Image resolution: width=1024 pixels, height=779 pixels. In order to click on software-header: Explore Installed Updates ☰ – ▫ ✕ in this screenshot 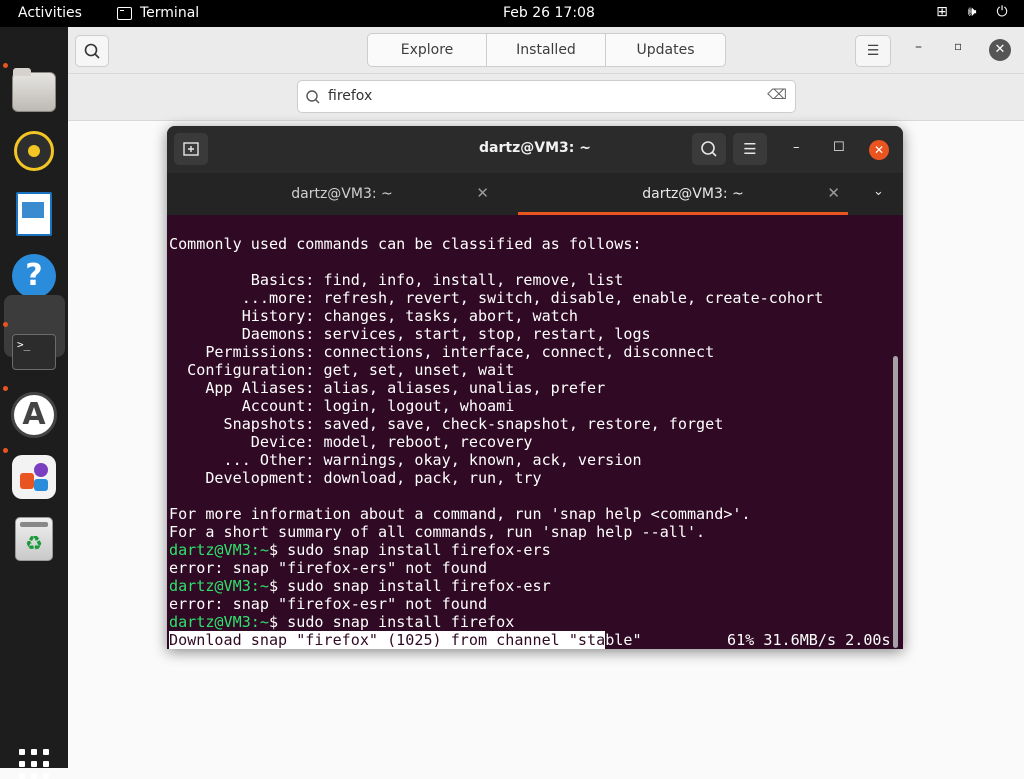, I will do `click(546, 50)`.